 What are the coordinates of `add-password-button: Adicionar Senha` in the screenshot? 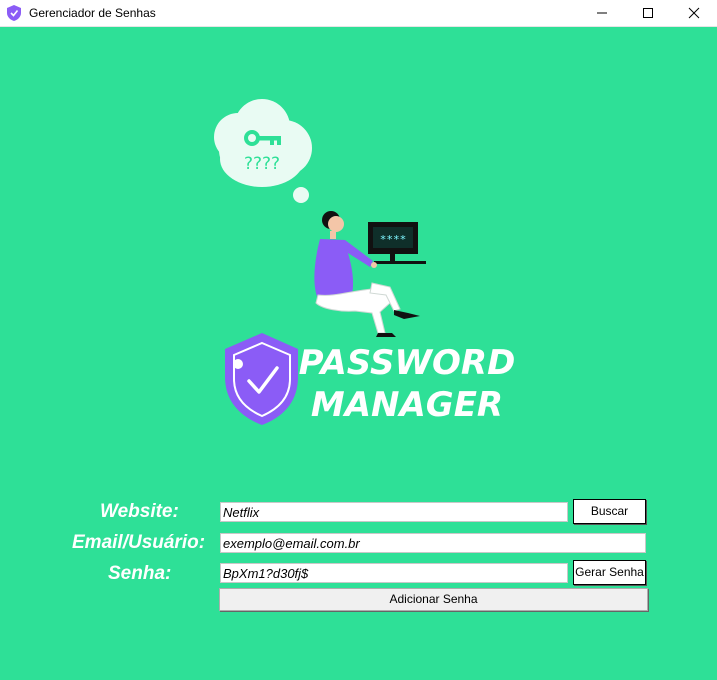 It's located at (433, 599).